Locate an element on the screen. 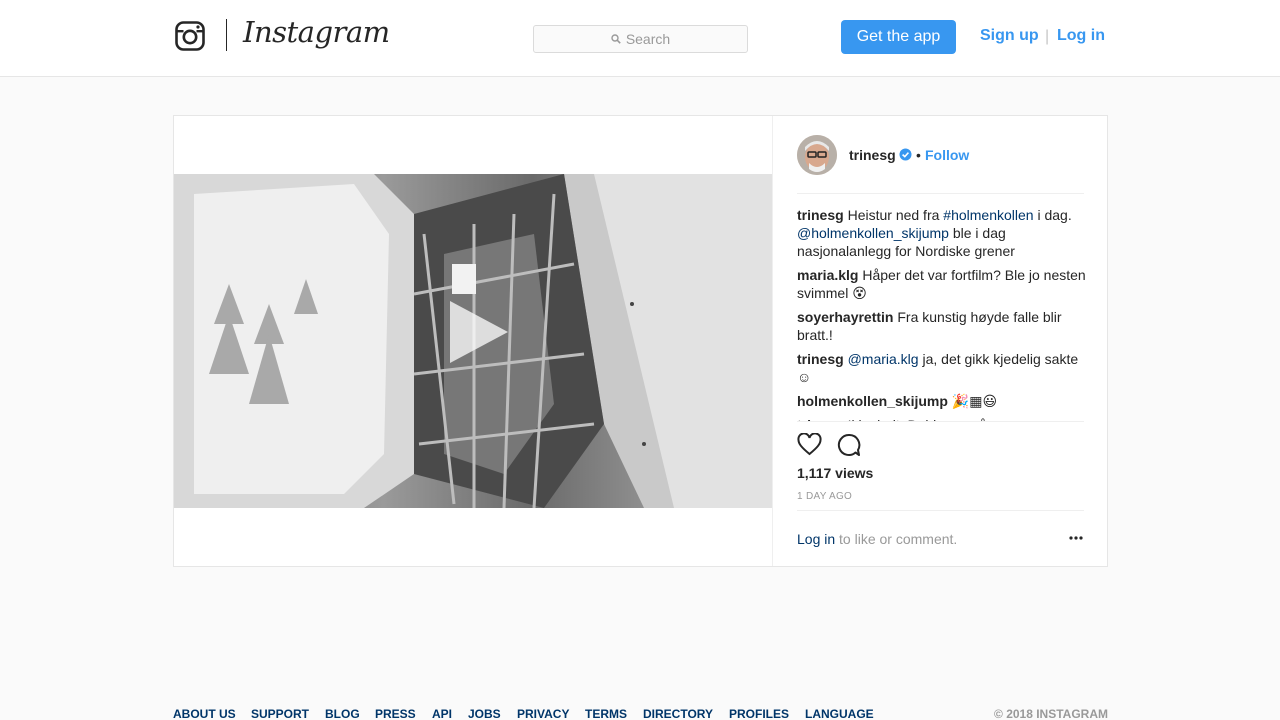 This screenshot has width=1280, height=720. comment-mention-link: @holmenkollen_skijump is located at coordinates (873, 233).